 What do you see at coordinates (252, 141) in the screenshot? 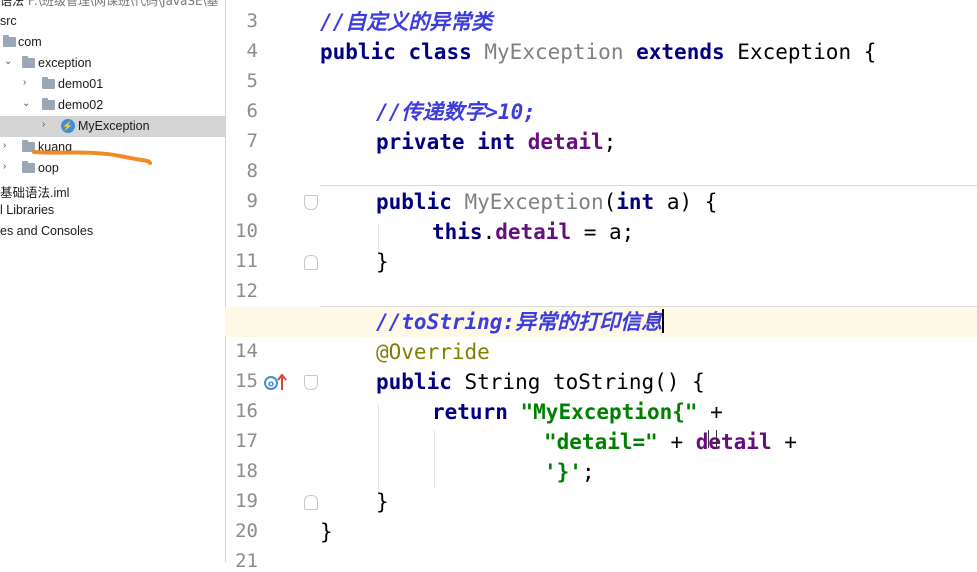
I see `line-number: 7` at bounding box center [252, 141].